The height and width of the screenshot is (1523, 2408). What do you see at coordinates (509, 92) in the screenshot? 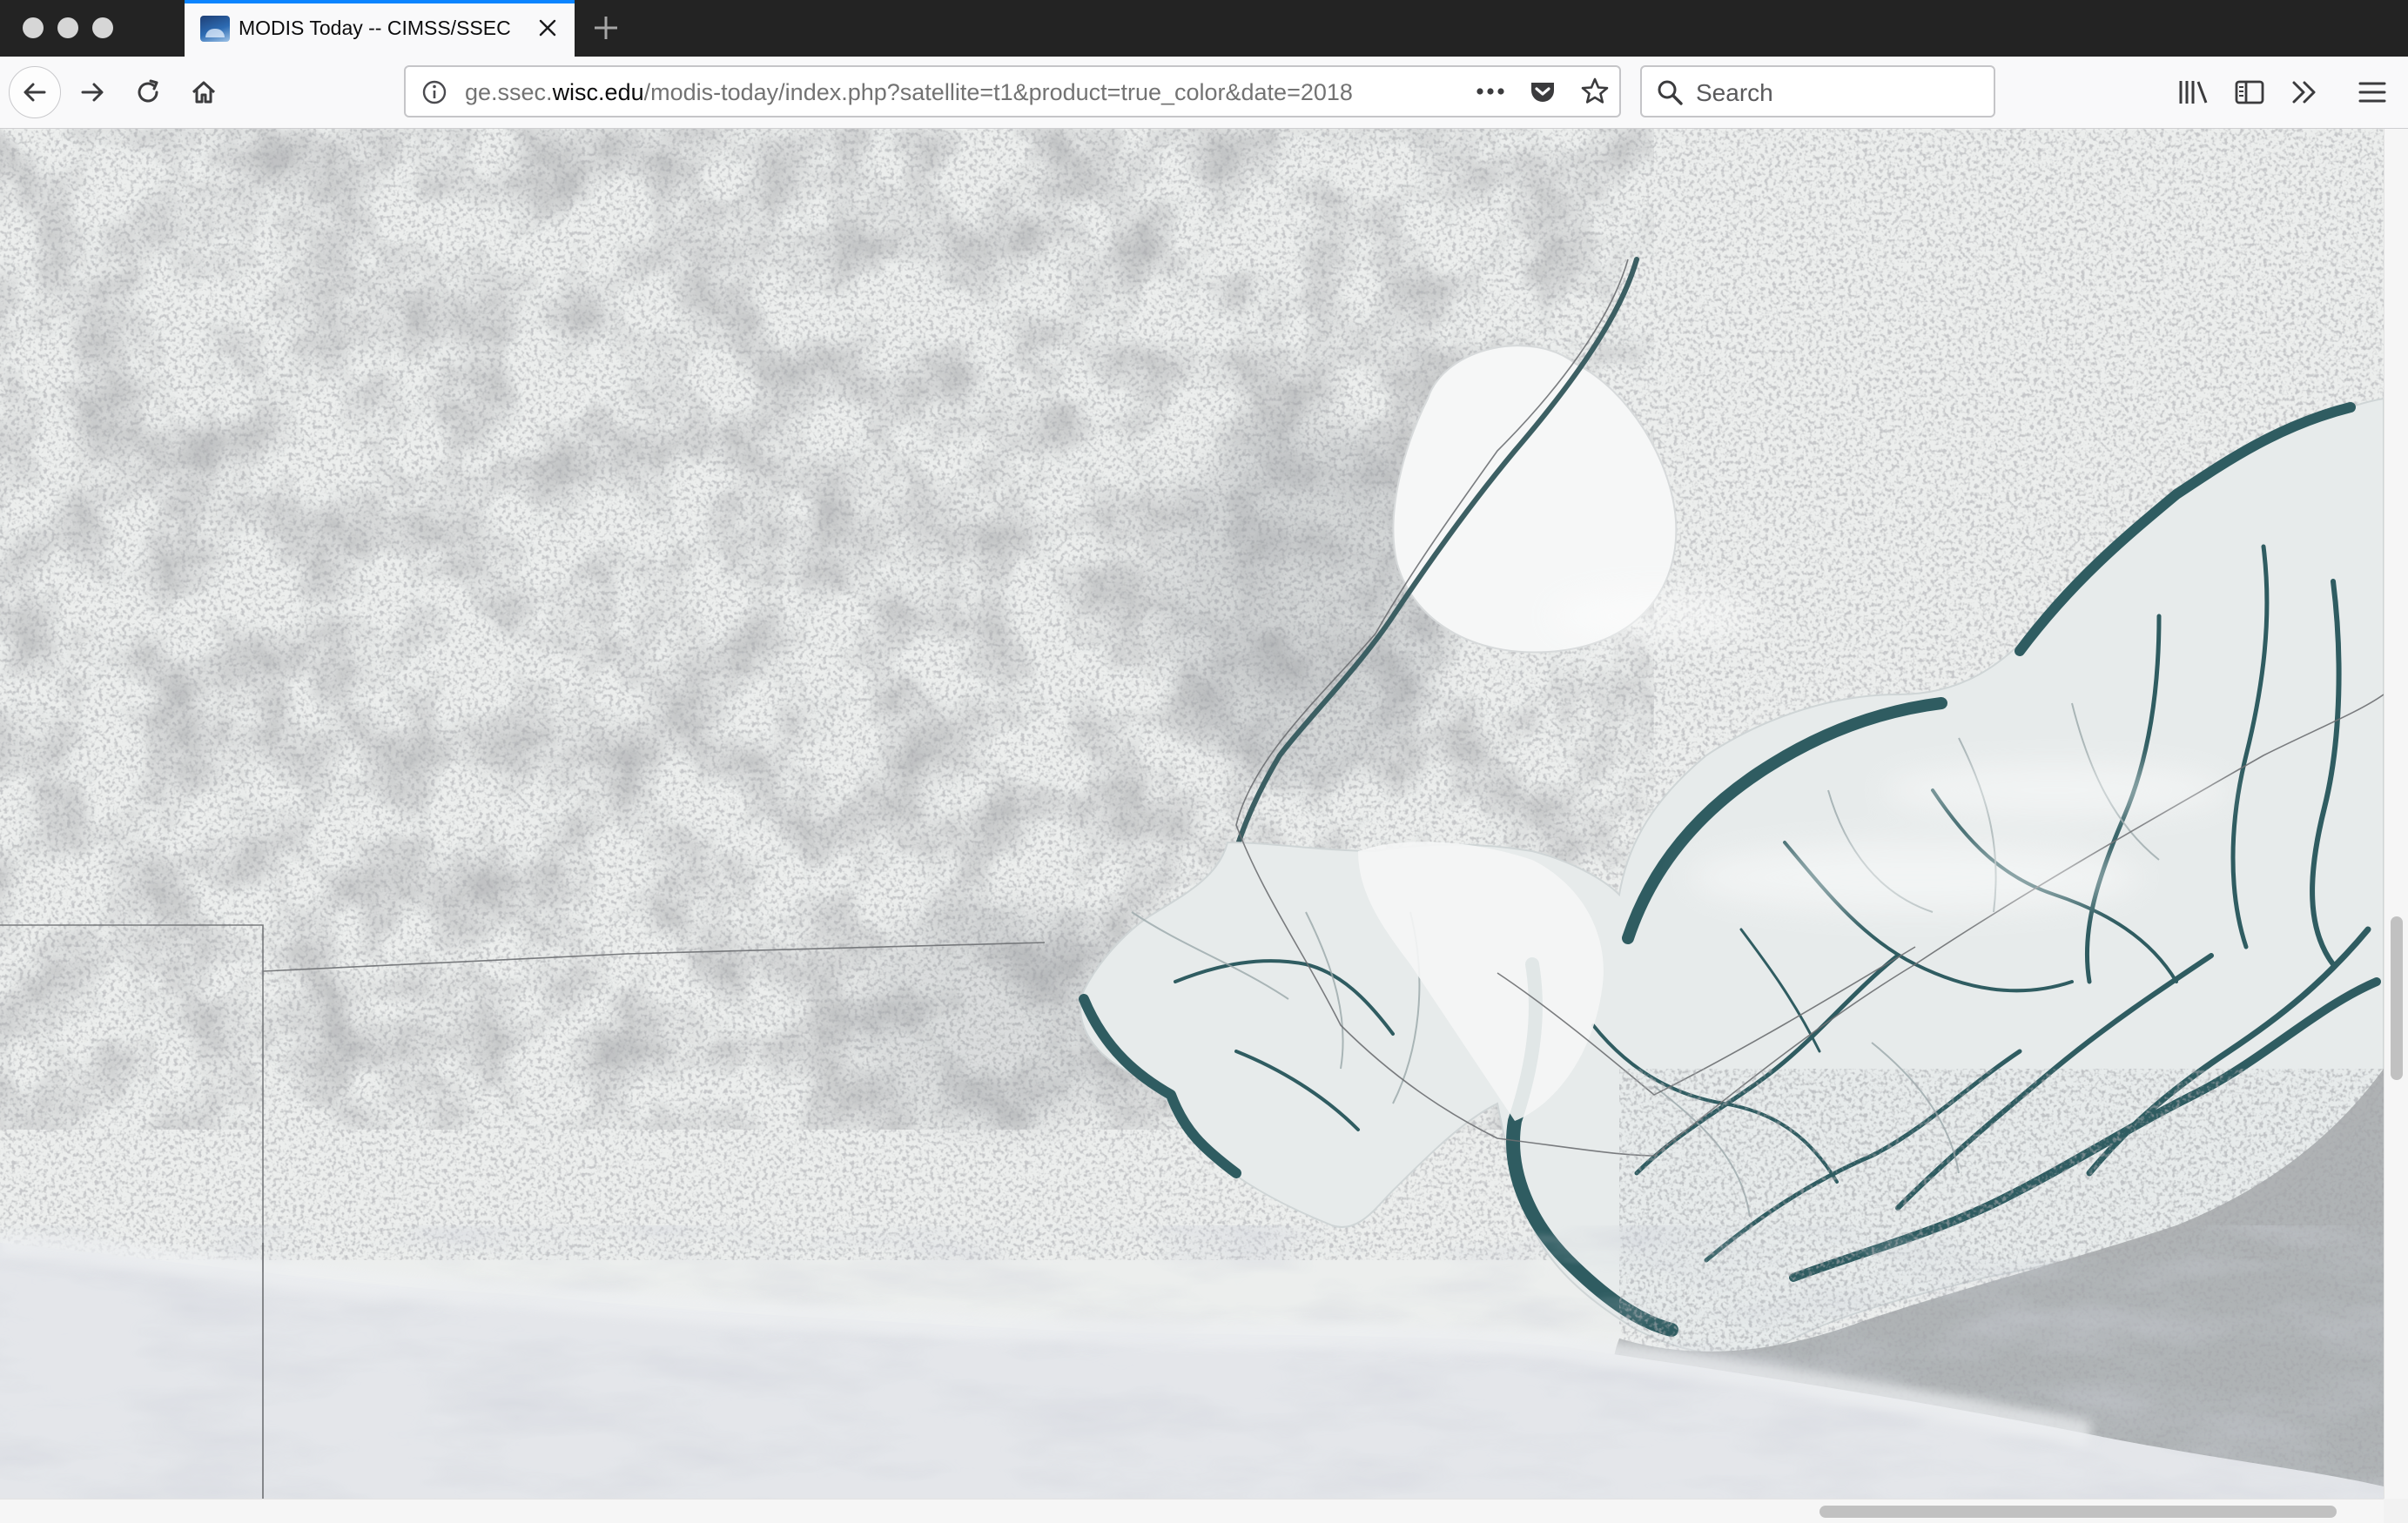
I see `url-prefix: ge.ssec.` at bounding box center [509, 92].